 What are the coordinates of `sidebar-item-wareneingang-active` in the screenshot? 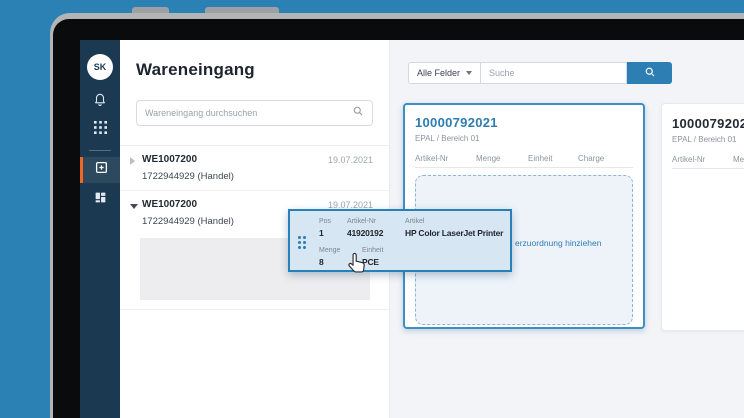 It's located at (100, 170).